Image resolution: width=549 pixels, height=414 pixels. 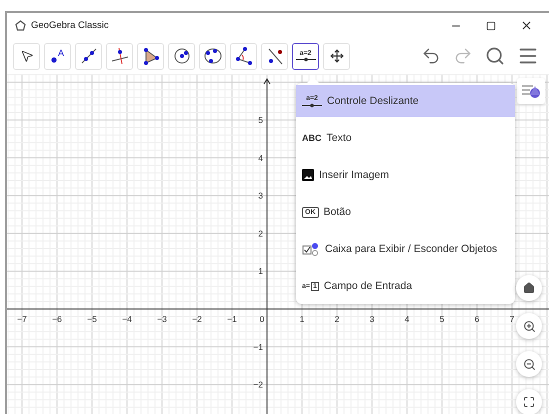 What do you see at coordinates (57, 56) in the screenshot?
I see `tool-button: A` at bounding box center [57, 56].